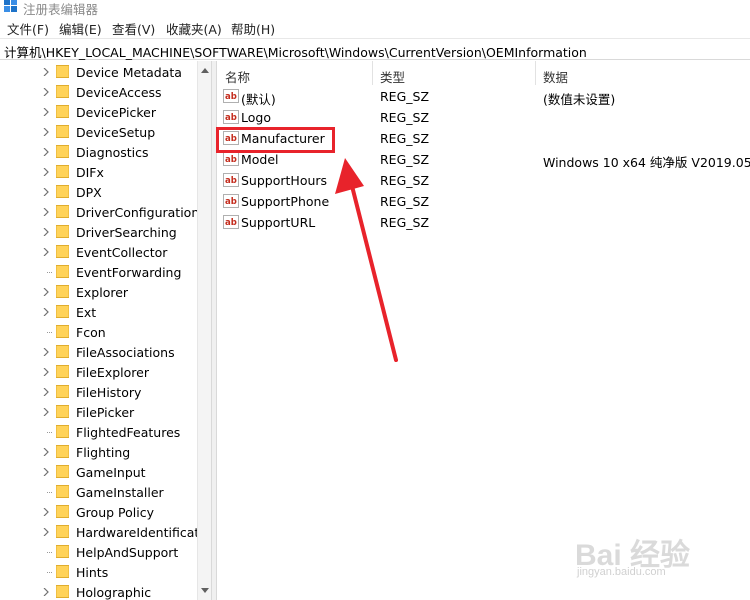 The image size is (750, 600). I want to click on value-name: SupportHours, so click(284, 180).